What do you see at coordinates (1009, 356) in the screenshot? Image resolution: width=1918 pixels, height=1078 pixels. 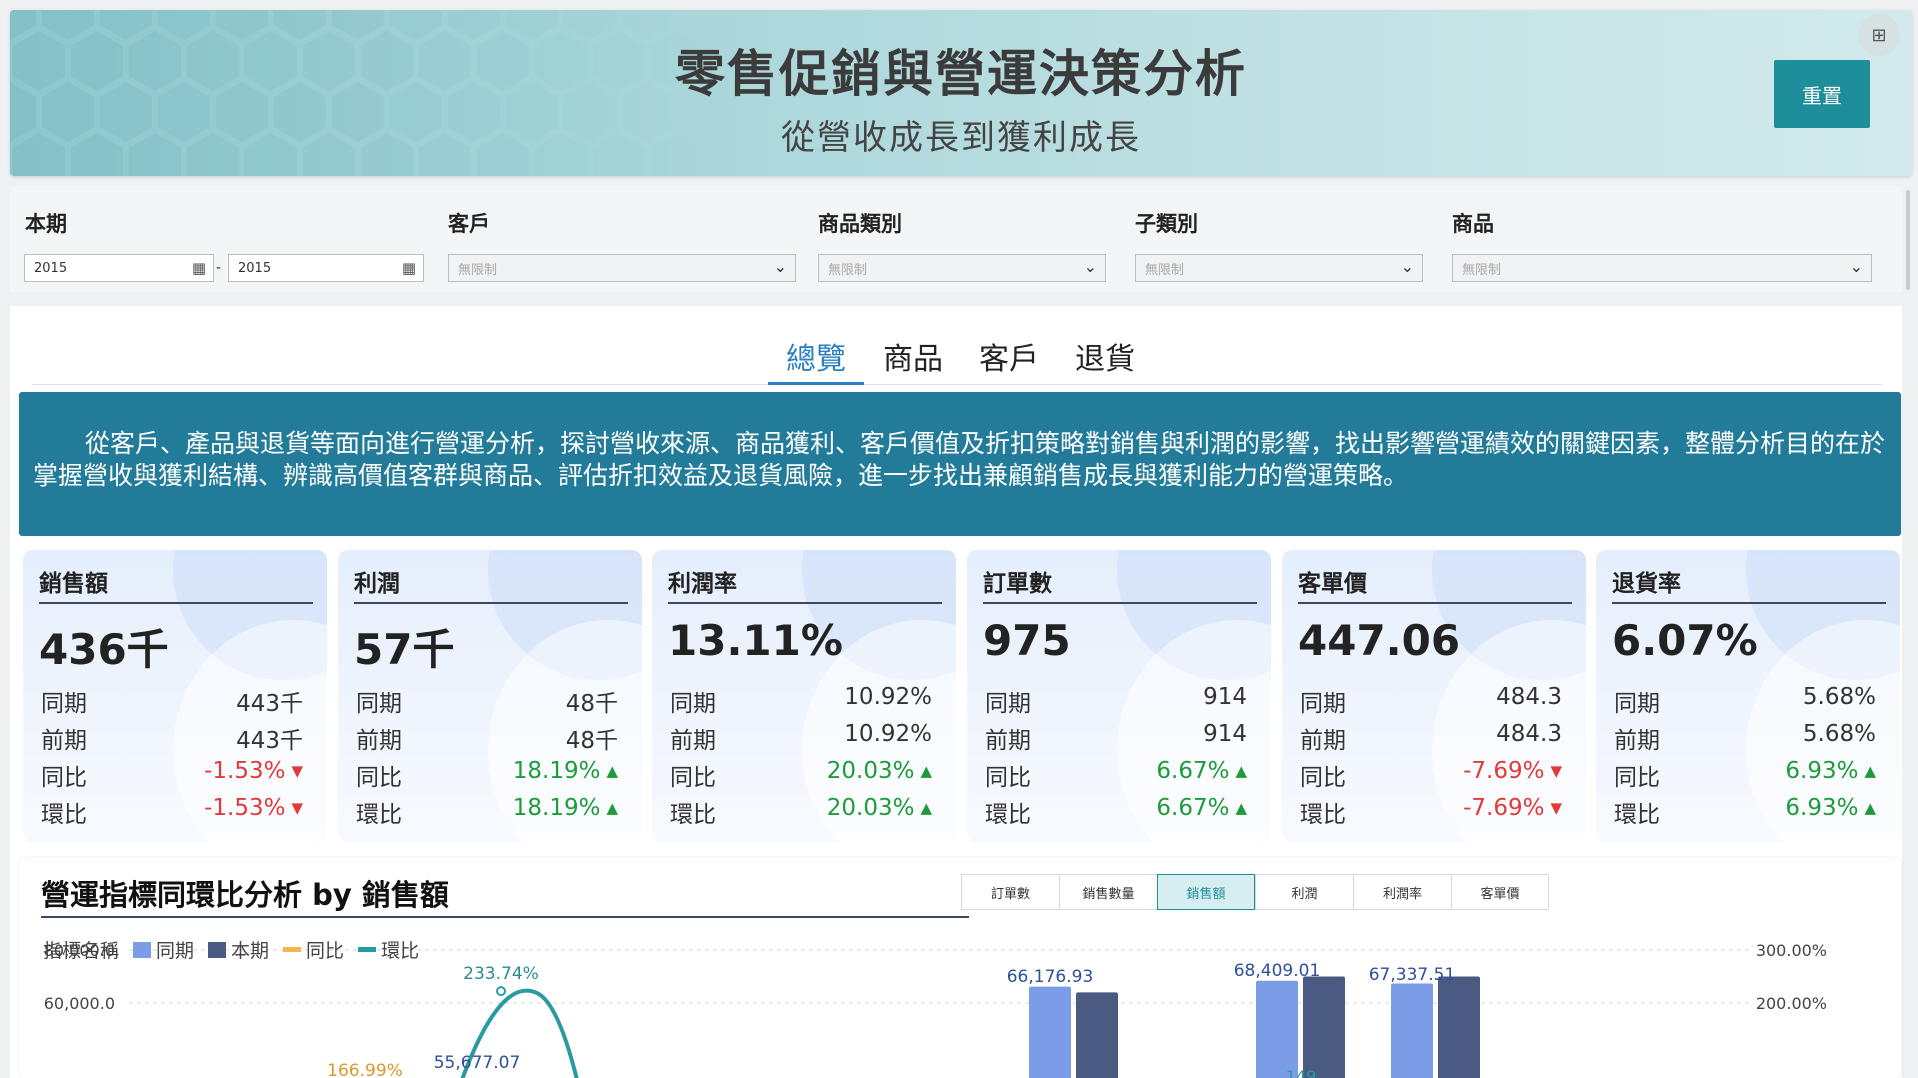 I see `tab-customers: 客戶` at bounding box center [1009, 356].